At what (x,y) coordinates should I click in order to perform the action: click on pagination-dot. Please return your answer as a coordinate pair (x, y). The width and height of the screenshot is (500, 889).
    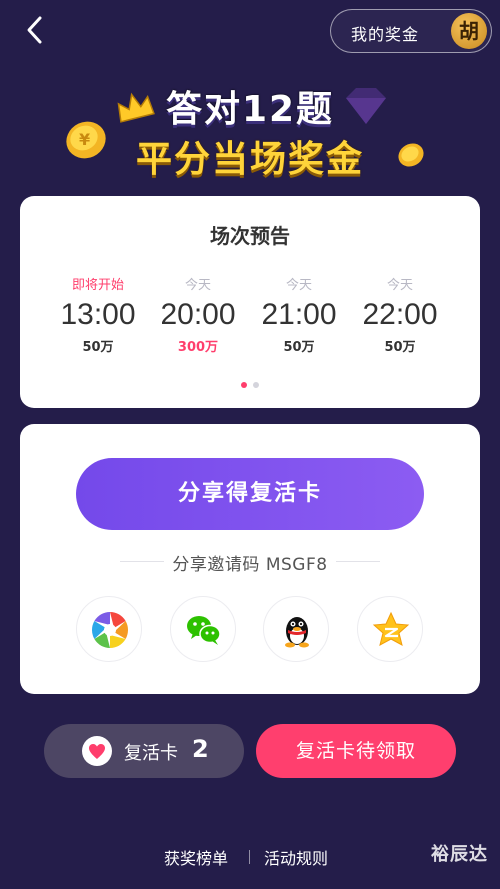
    Looking at the image, I should click on (256, 385).